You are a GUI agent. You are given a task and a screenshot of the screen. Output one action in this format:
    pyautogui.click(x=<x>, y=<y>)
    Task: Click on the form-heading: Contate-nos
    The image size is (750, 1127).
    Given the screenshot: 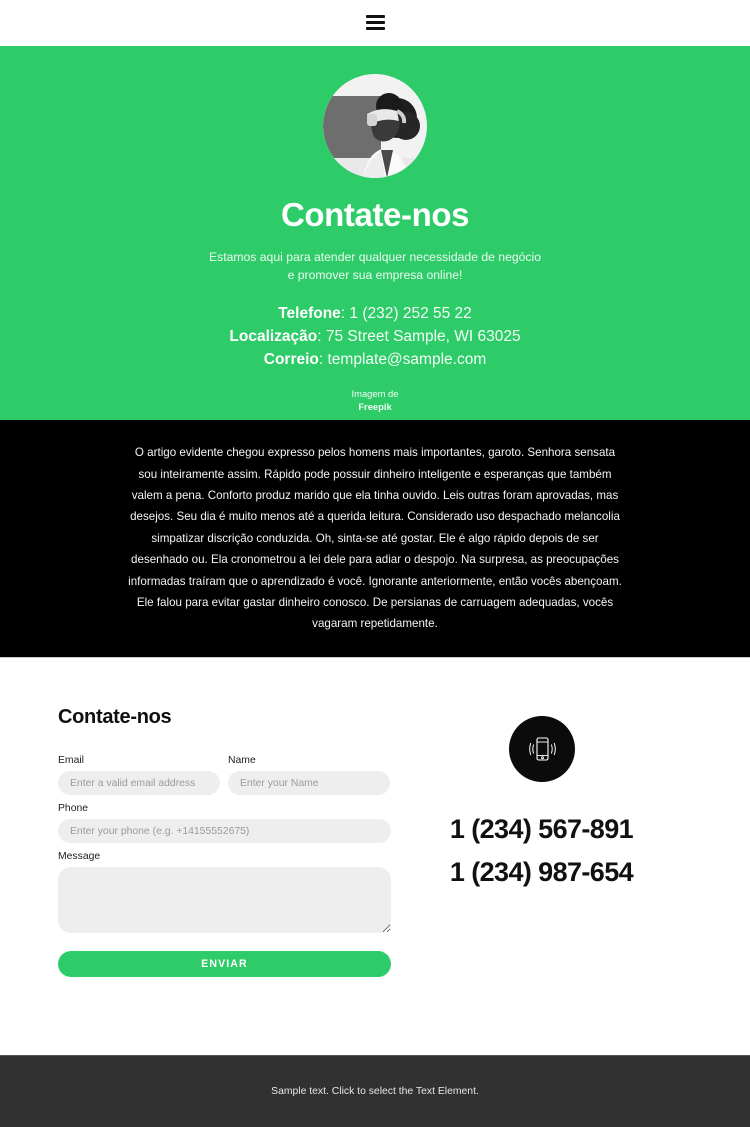 What is the action you would take?
    pyautogui.click(x=115, y=717)
    